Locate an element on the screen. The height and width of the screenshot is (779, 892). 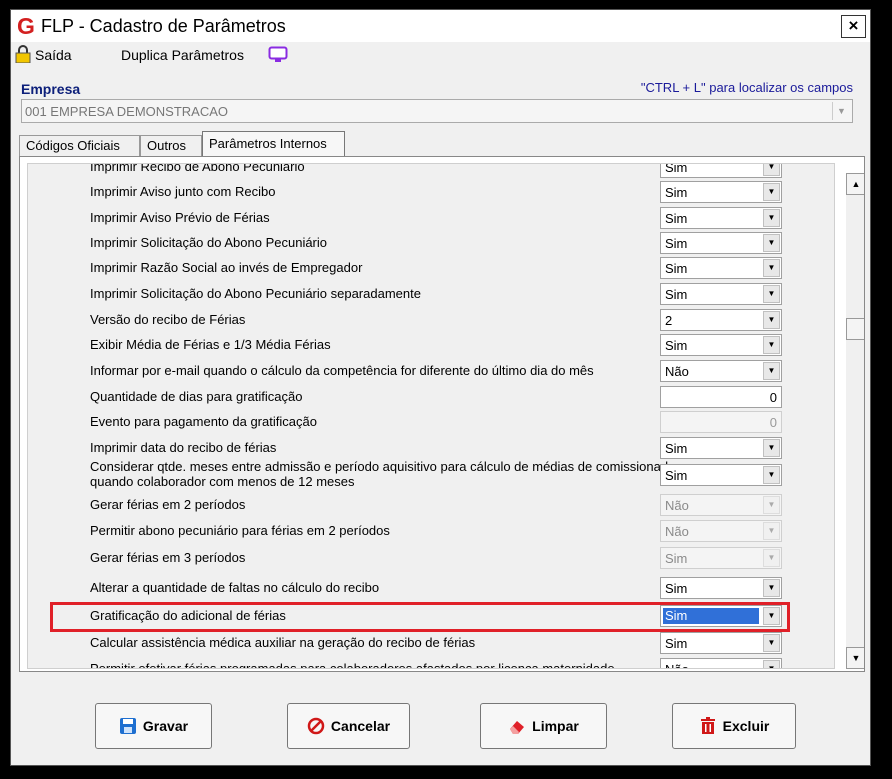
app-logo-icon: G is located at coordinates (26, 26).